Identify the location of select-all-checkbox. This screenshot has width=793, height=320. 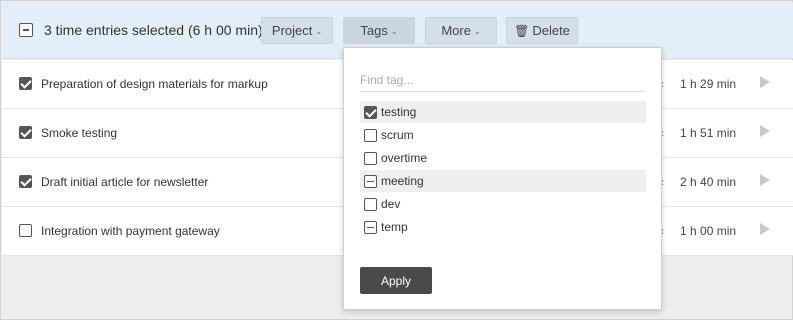
(26, 30).